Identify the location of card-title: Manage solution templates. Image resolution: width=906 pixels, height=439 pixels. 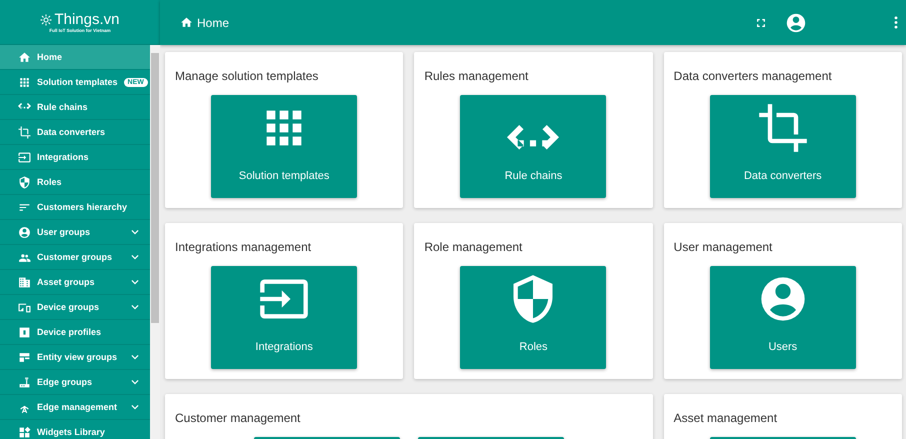
(247, 76).